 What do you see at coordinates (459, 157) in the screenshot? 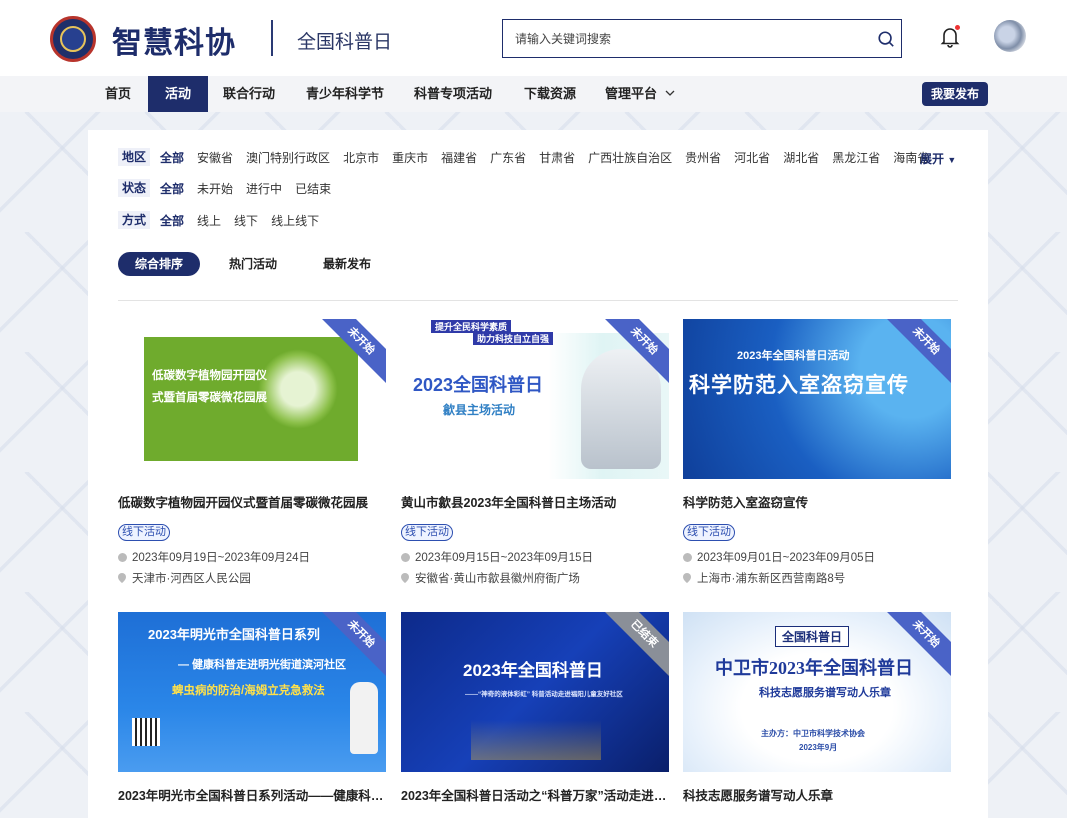
I see `filter-option: 福建省` at bounding box center [459, 157].